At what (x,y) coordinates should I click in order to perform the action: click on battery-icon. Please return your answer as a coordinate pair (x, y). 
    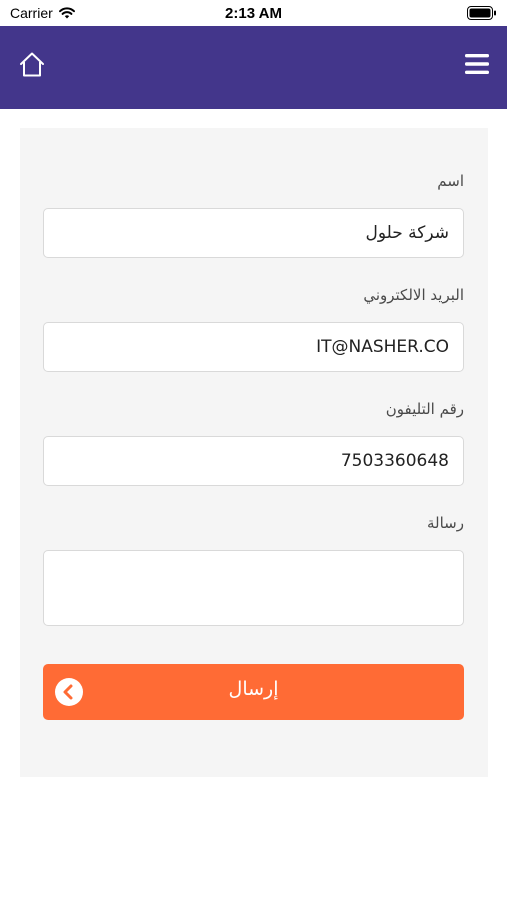
    Looking at the image, I should click on (481, 13).